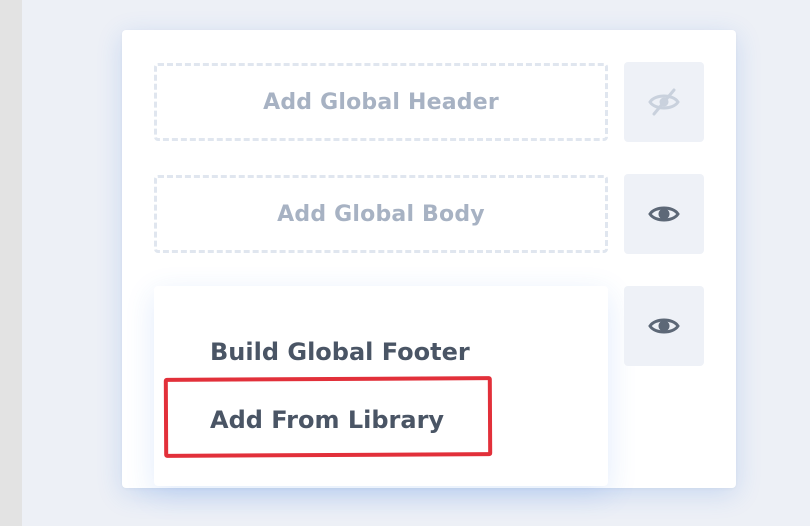 This screenshot has width=810, height=526. Describe the element at coordinates (340, 352) in the screenshot. I see `build-global-footer-option: Build Global Footer` at that location.